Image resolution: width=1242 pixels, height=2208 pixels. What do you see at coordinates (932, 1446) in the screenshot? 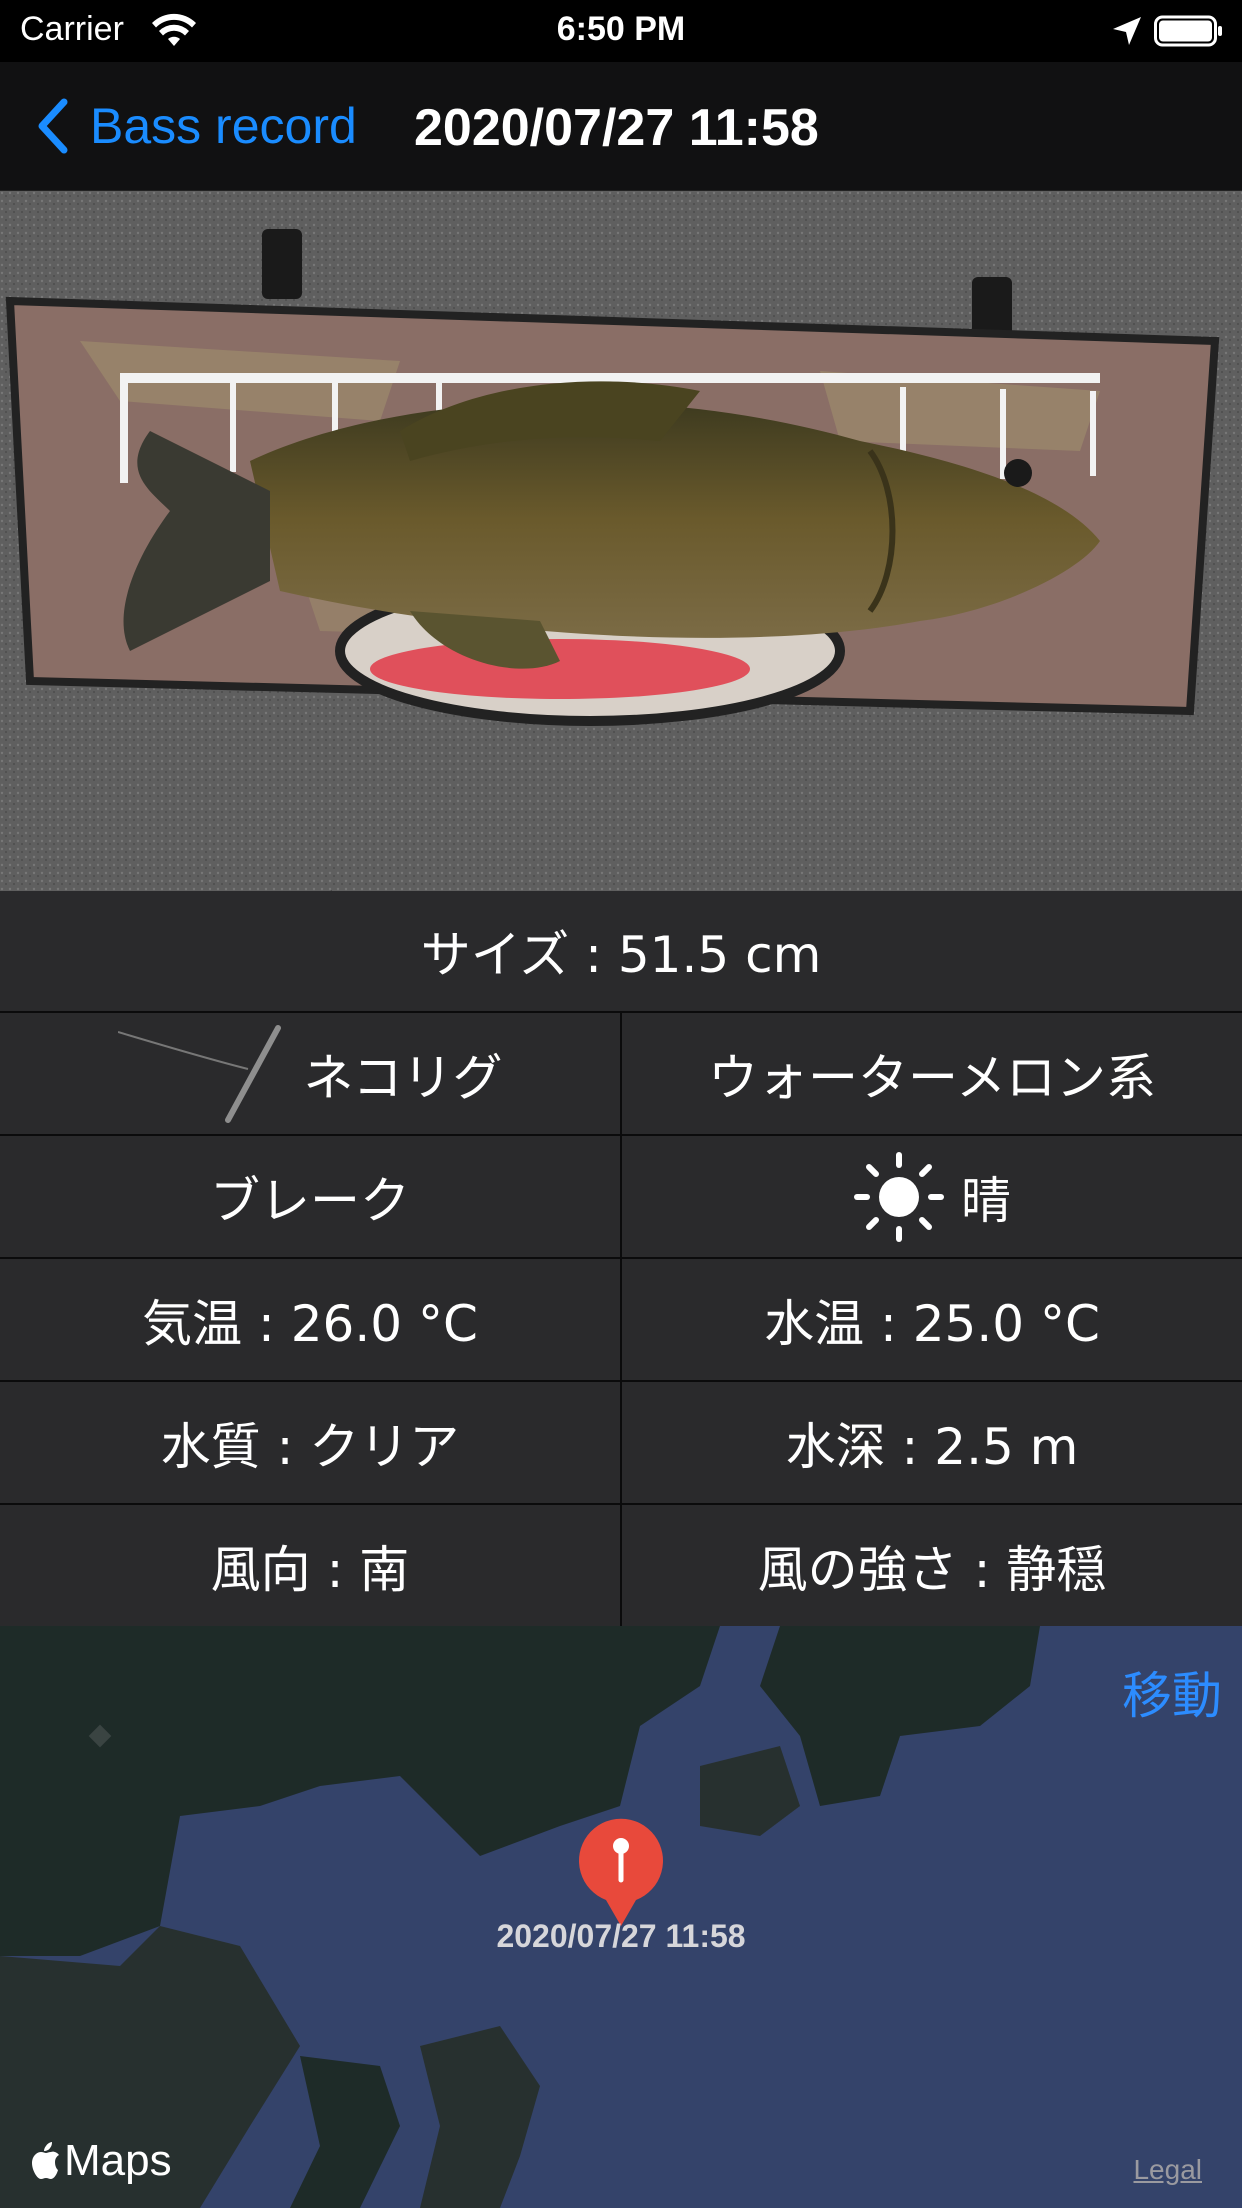
I see `water-depth-label: 水深 : 2.5 m` at bounding box center [932, 1446].